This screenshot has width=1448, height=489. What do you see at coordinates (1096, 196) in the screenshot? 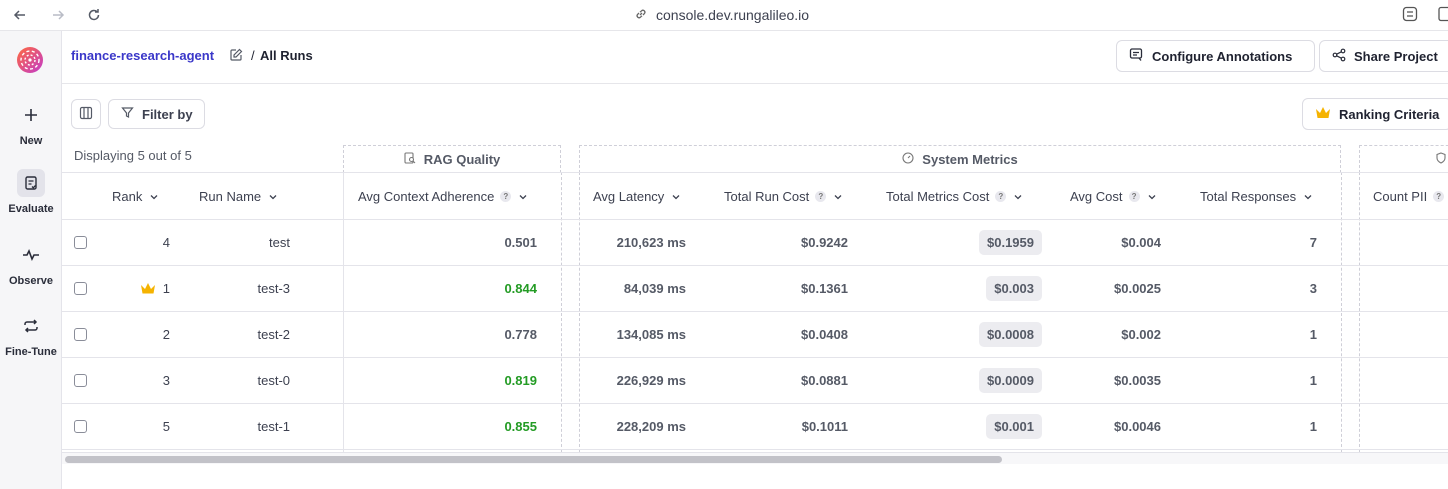
I see `col-avg-cost-label: Avg Cost` at bounding box center [1096, 196].